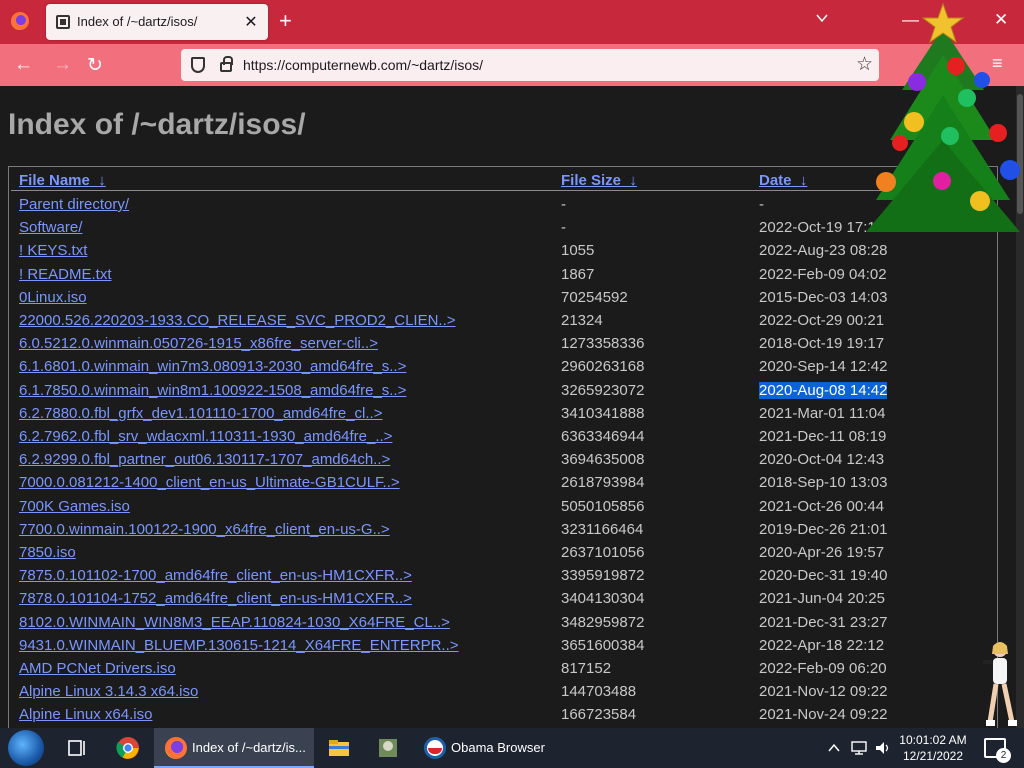  I want to click on app-icon, so click(388, 748).